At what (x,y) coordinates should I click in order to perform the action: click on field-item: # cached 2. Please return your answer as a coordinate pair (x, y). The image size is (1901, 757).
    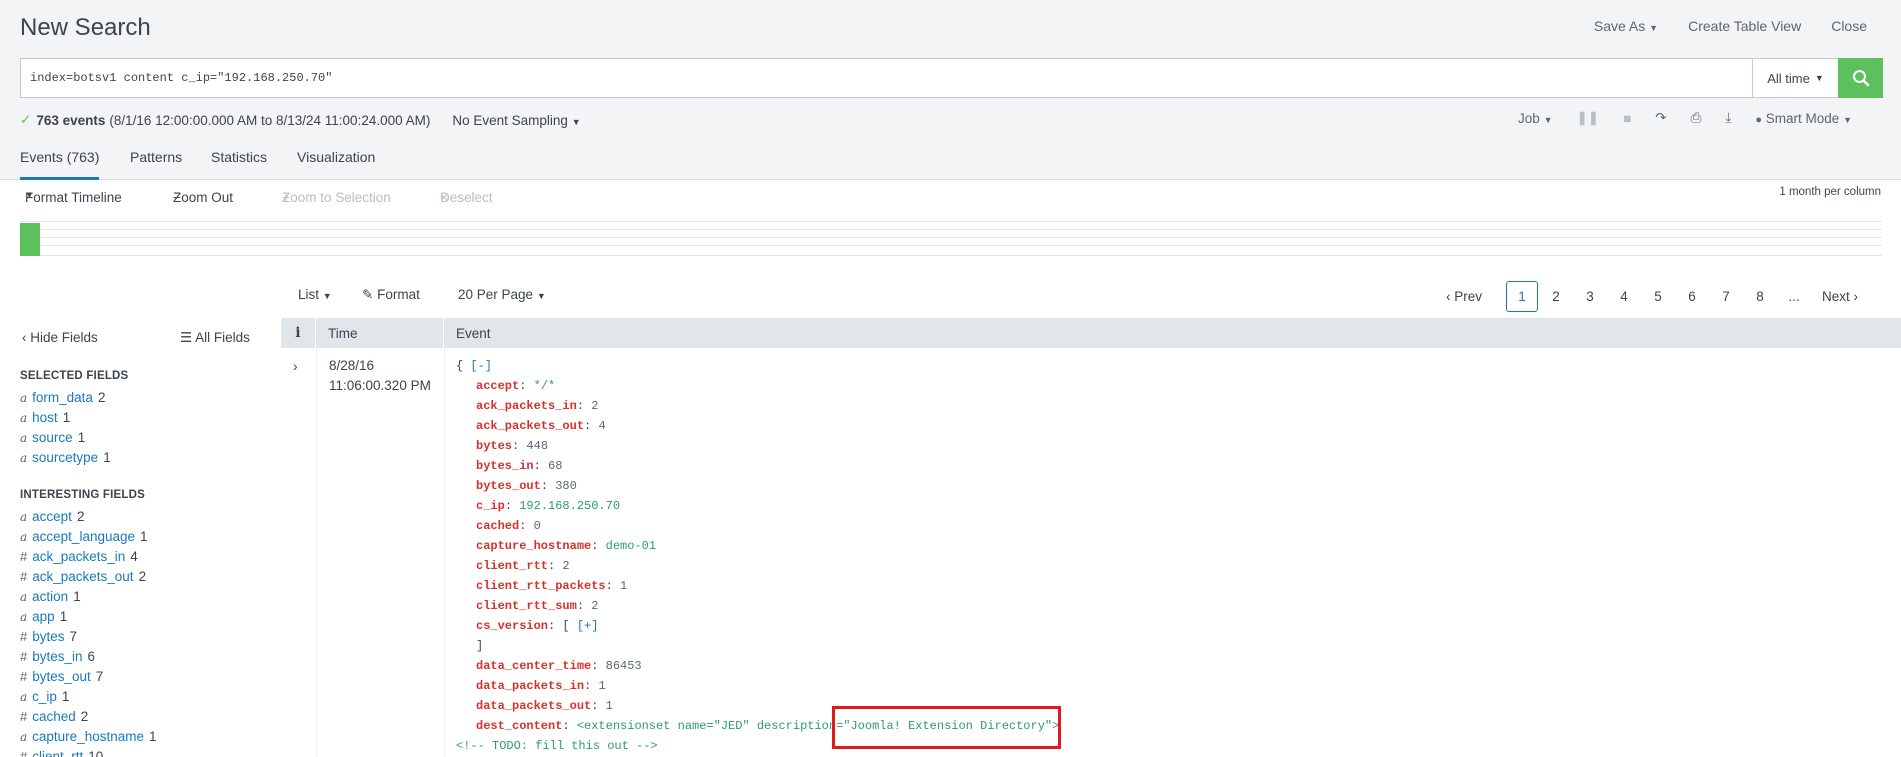
    Looking at the image, I should click on (54, 716).